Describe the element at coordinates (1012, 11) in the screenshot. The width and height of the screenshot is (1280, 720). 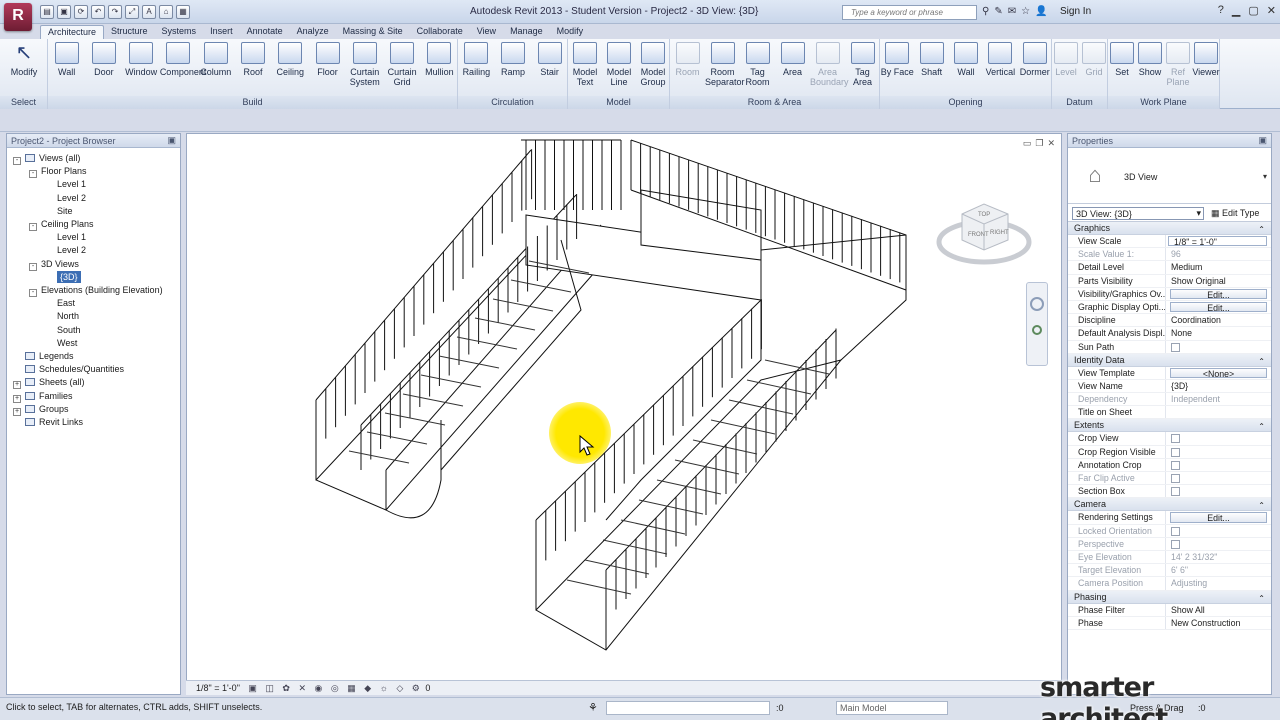
I see `communication-icon: ✉` at that location.